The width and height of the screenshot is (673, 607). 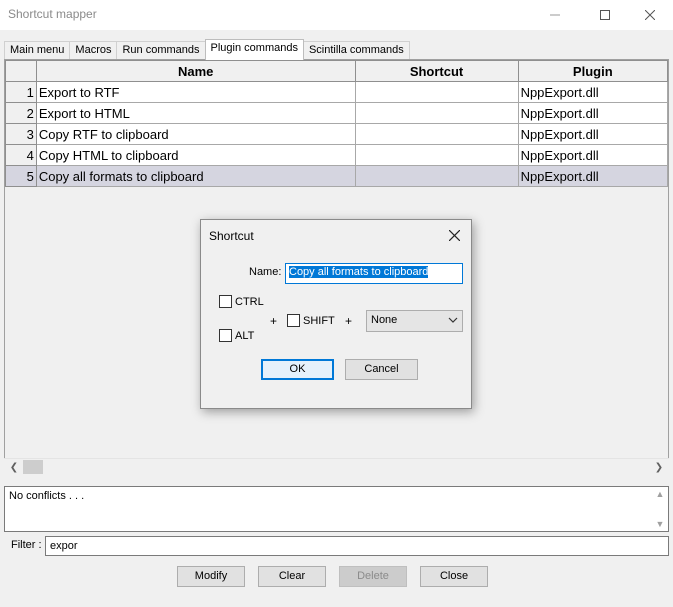 I want to click on shift-label: SHIFT, so click(x=319, y=320).